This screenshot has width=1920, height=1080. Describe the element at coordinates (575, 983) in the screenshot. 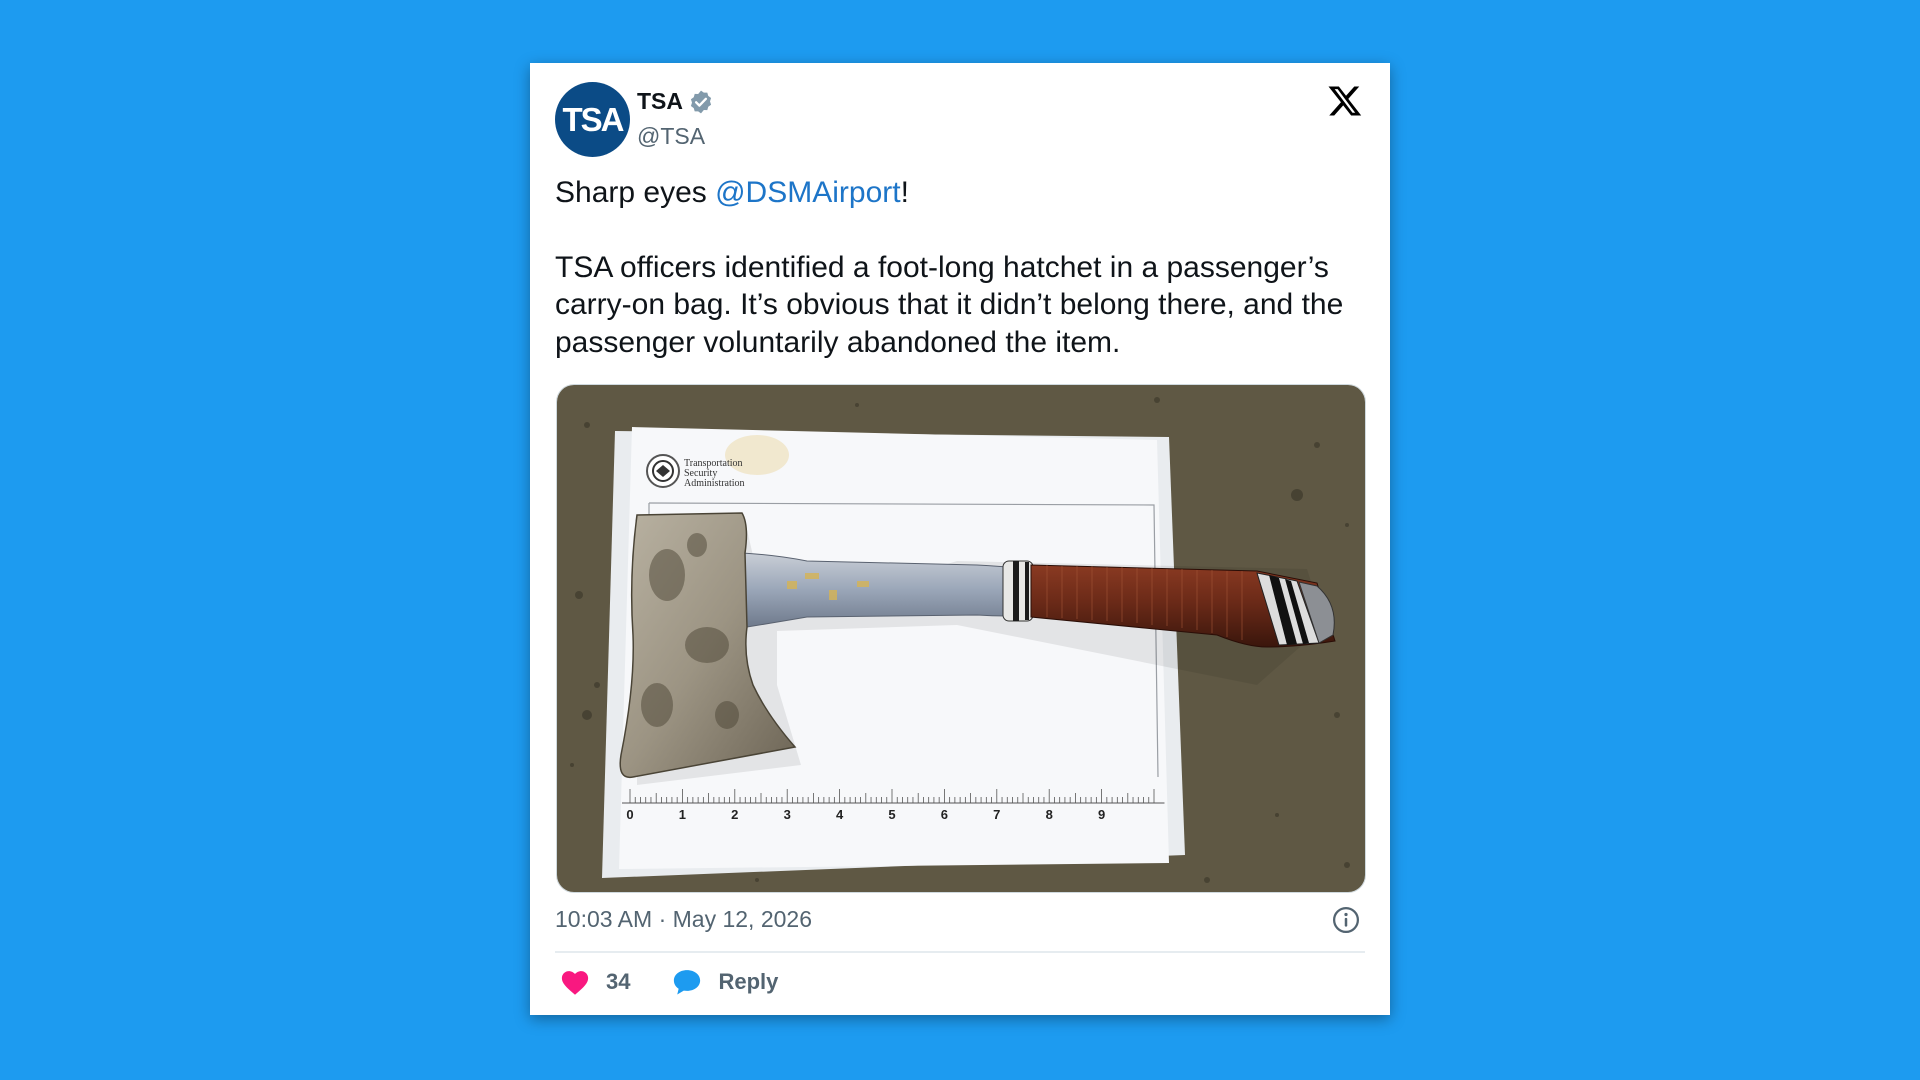

I see `heart-icon` at that location.